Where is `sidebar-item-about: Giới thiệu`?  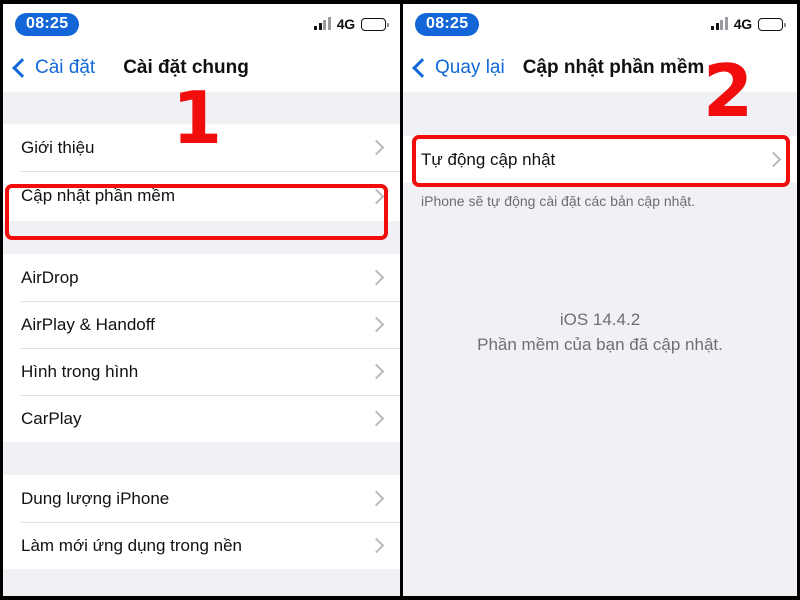
sidebar-item-about: Giới thiệu is located at coordinates (201, 147).